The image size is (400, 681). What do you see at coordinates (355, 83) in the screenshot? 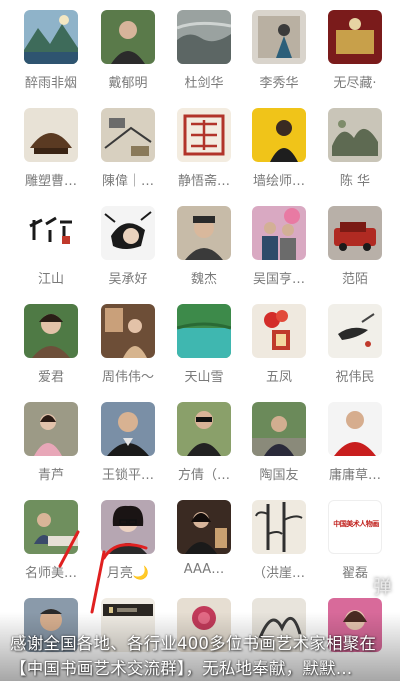
I see `member-name: 无尽藏·` at bounding box center [355, 83].